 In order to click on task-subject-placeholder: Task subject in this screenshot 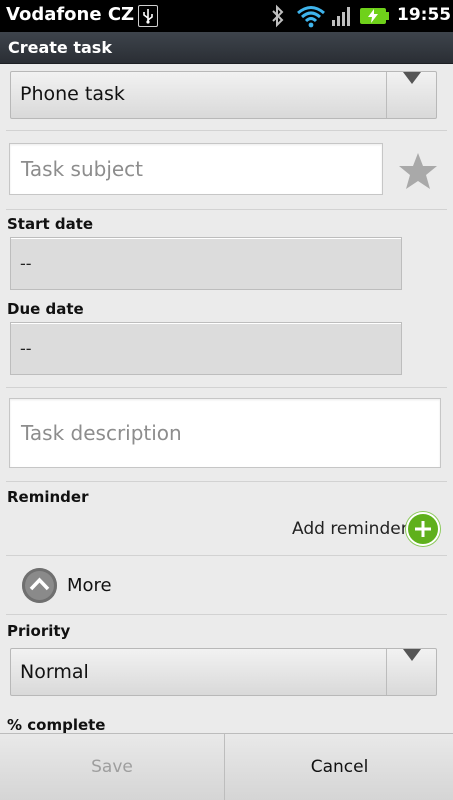, I will do `click(82, 169)`.